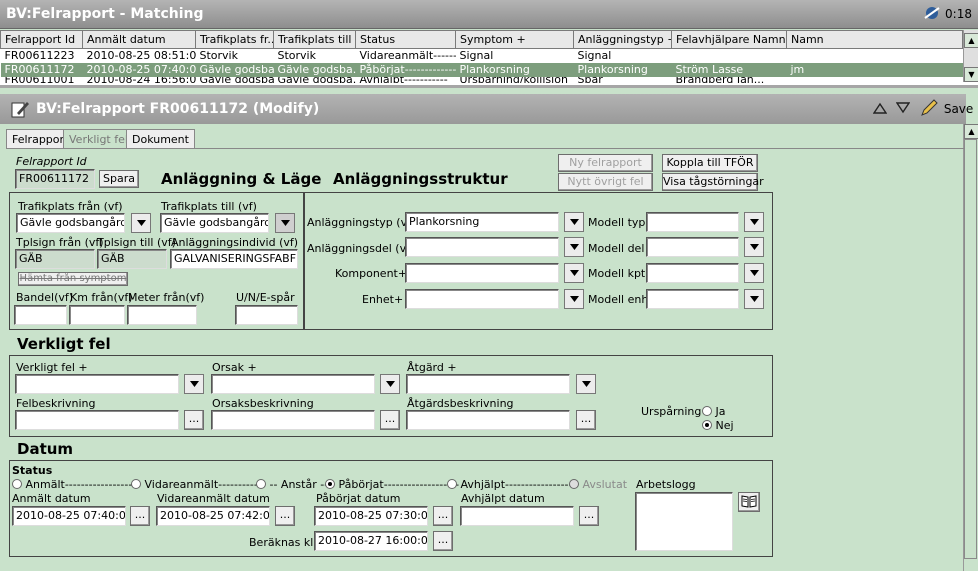 Image resolution: width=978 pixels, height=571 pixels. I want to click on status-radio-avslutat: Avslutat, so click(598, 484).